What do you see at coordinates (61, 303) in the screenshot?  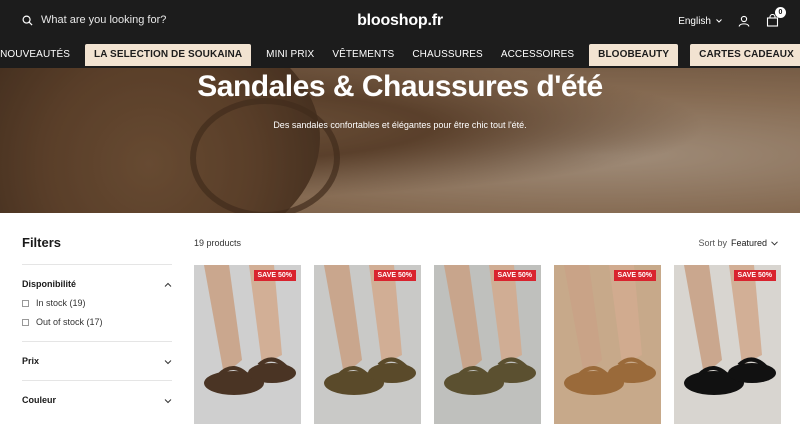 I see `filter-option-label: In stock (19)` at bounding box center [61, 303].